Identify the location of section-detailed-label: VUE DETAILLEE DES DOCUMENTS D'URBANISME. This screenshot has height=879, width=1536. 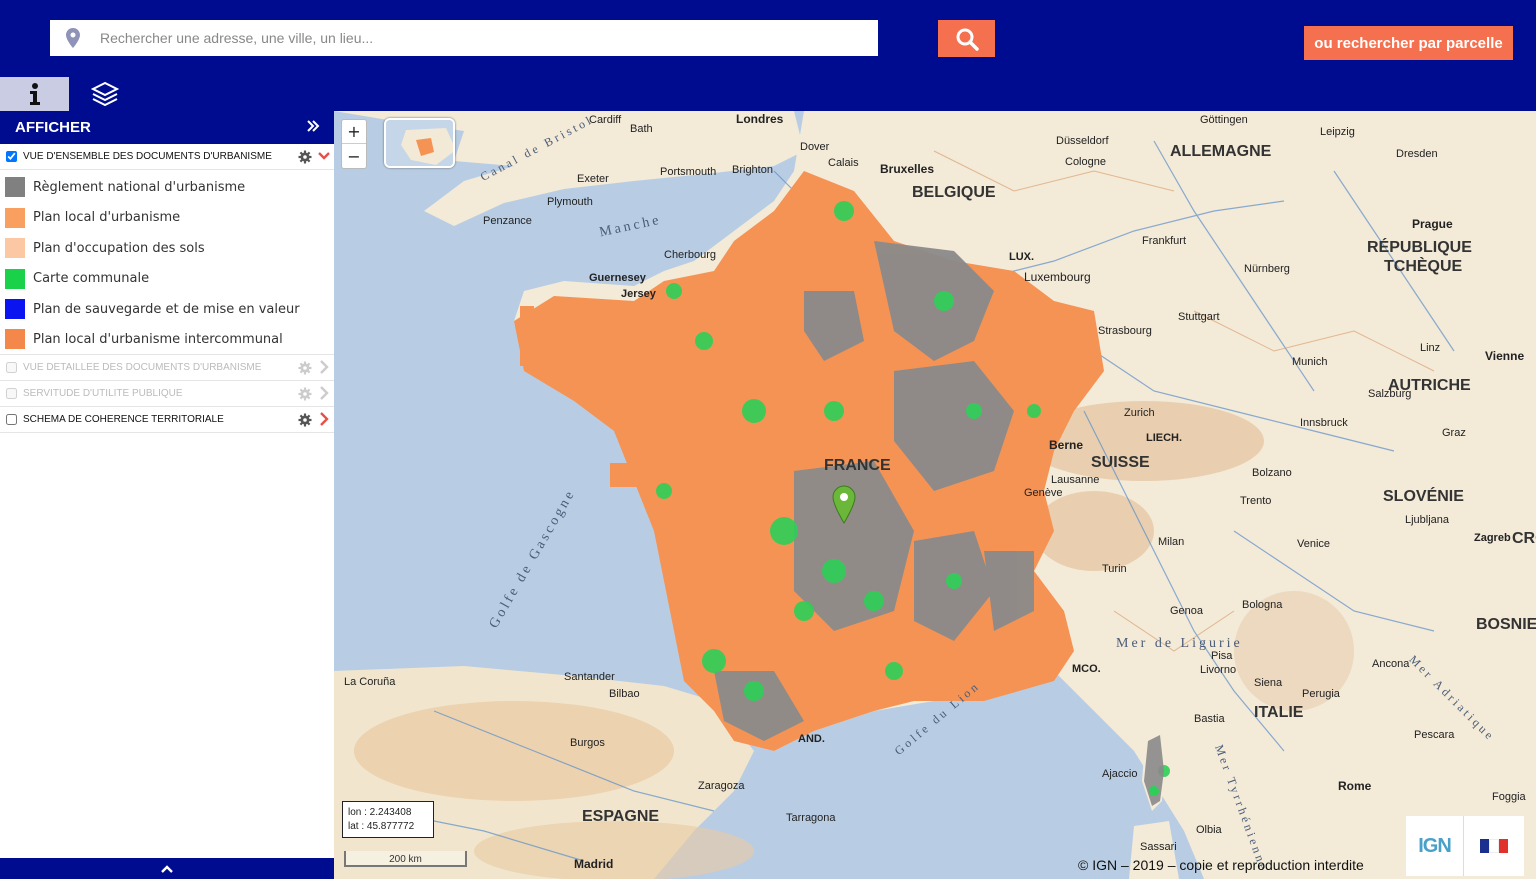
(142, 367).